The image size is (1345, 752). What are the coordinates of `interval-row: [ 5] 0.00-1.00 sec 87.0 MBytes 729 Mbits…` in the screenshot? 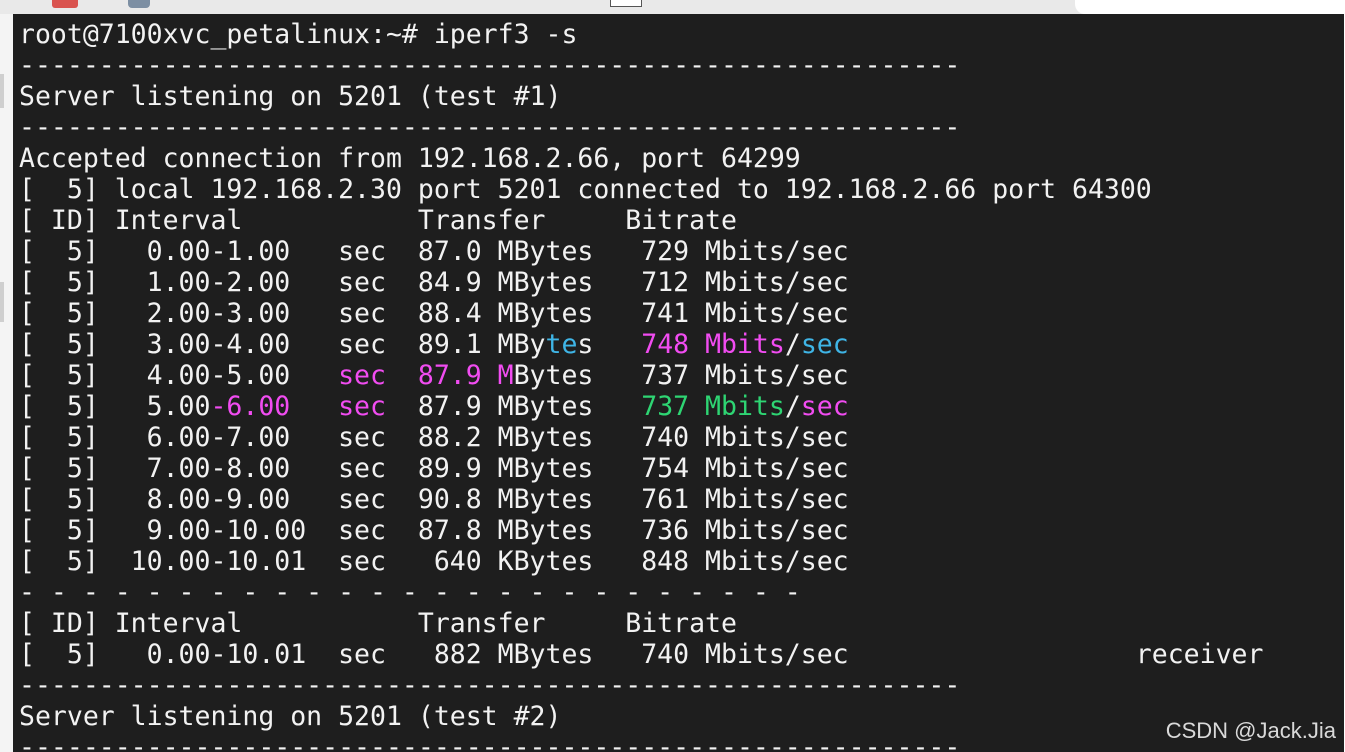 It's located at (434, 251).